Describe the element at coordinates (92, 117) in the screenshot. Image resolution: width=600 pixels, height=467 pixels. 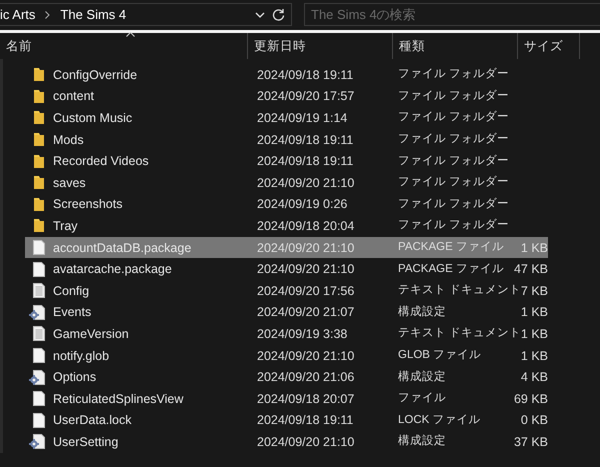
I see `file-name: Custom Music` at that location.